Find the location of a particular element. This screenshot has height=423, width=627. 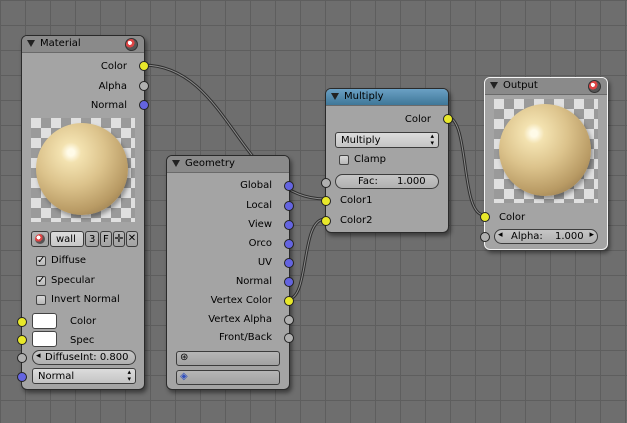

material-name: wall is located at coordinates (66, 239).